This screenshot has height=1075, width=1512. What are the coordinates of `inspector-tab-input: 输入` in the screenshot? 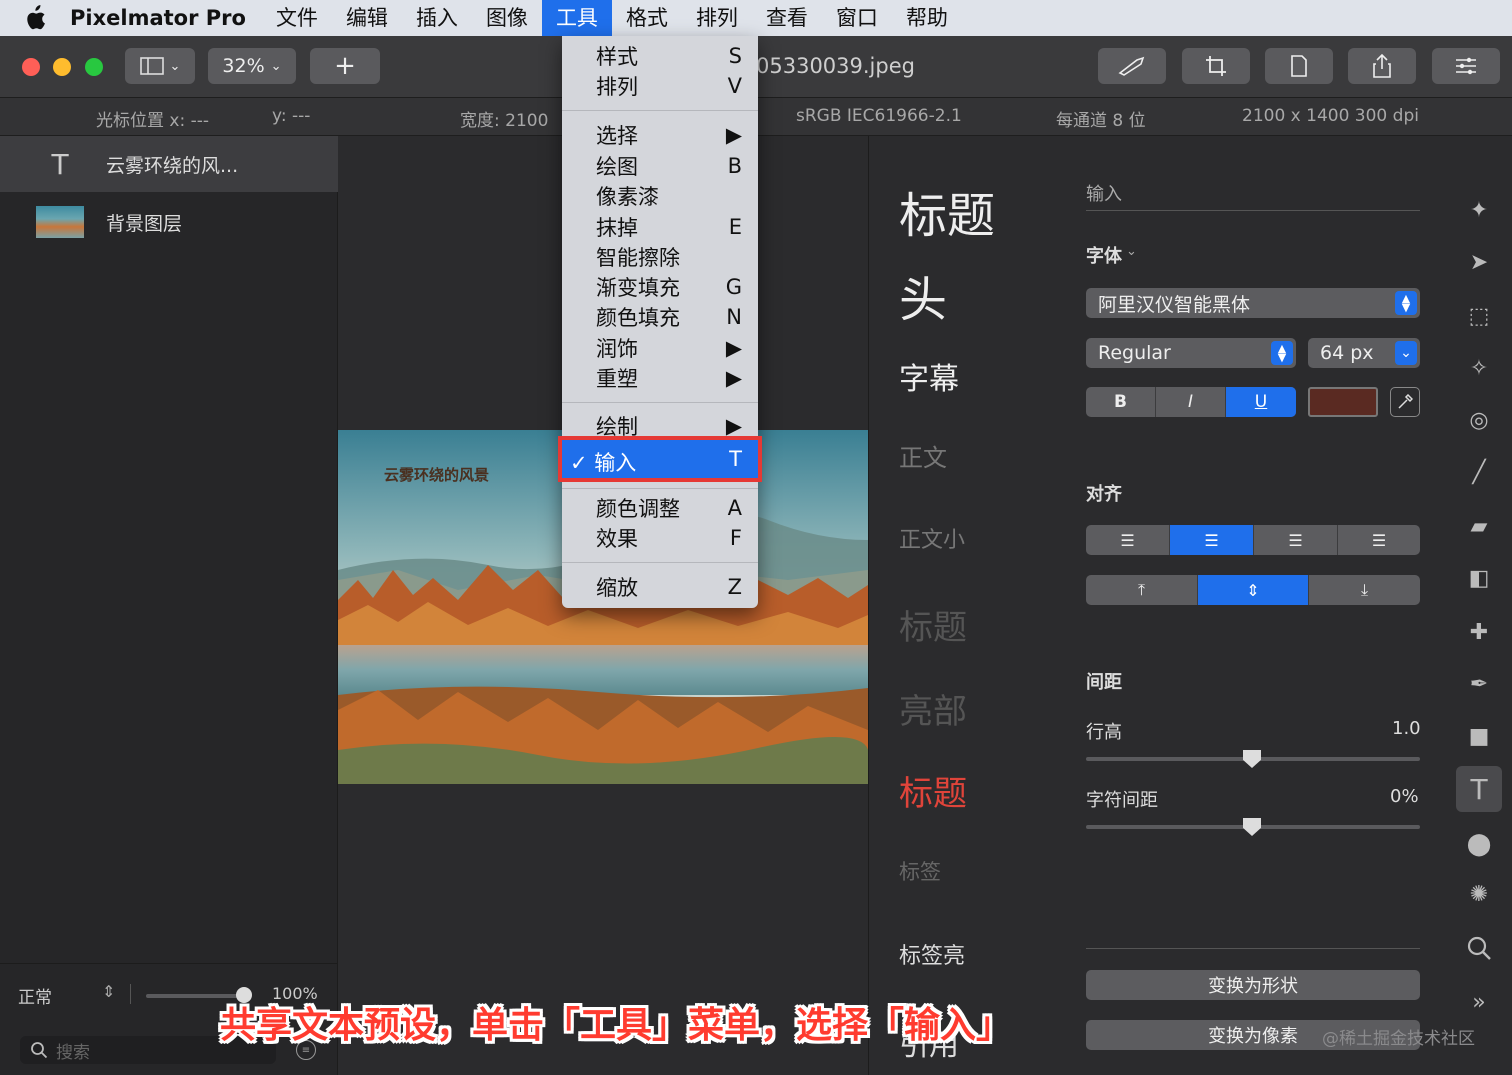 It's located at (1104, 193).